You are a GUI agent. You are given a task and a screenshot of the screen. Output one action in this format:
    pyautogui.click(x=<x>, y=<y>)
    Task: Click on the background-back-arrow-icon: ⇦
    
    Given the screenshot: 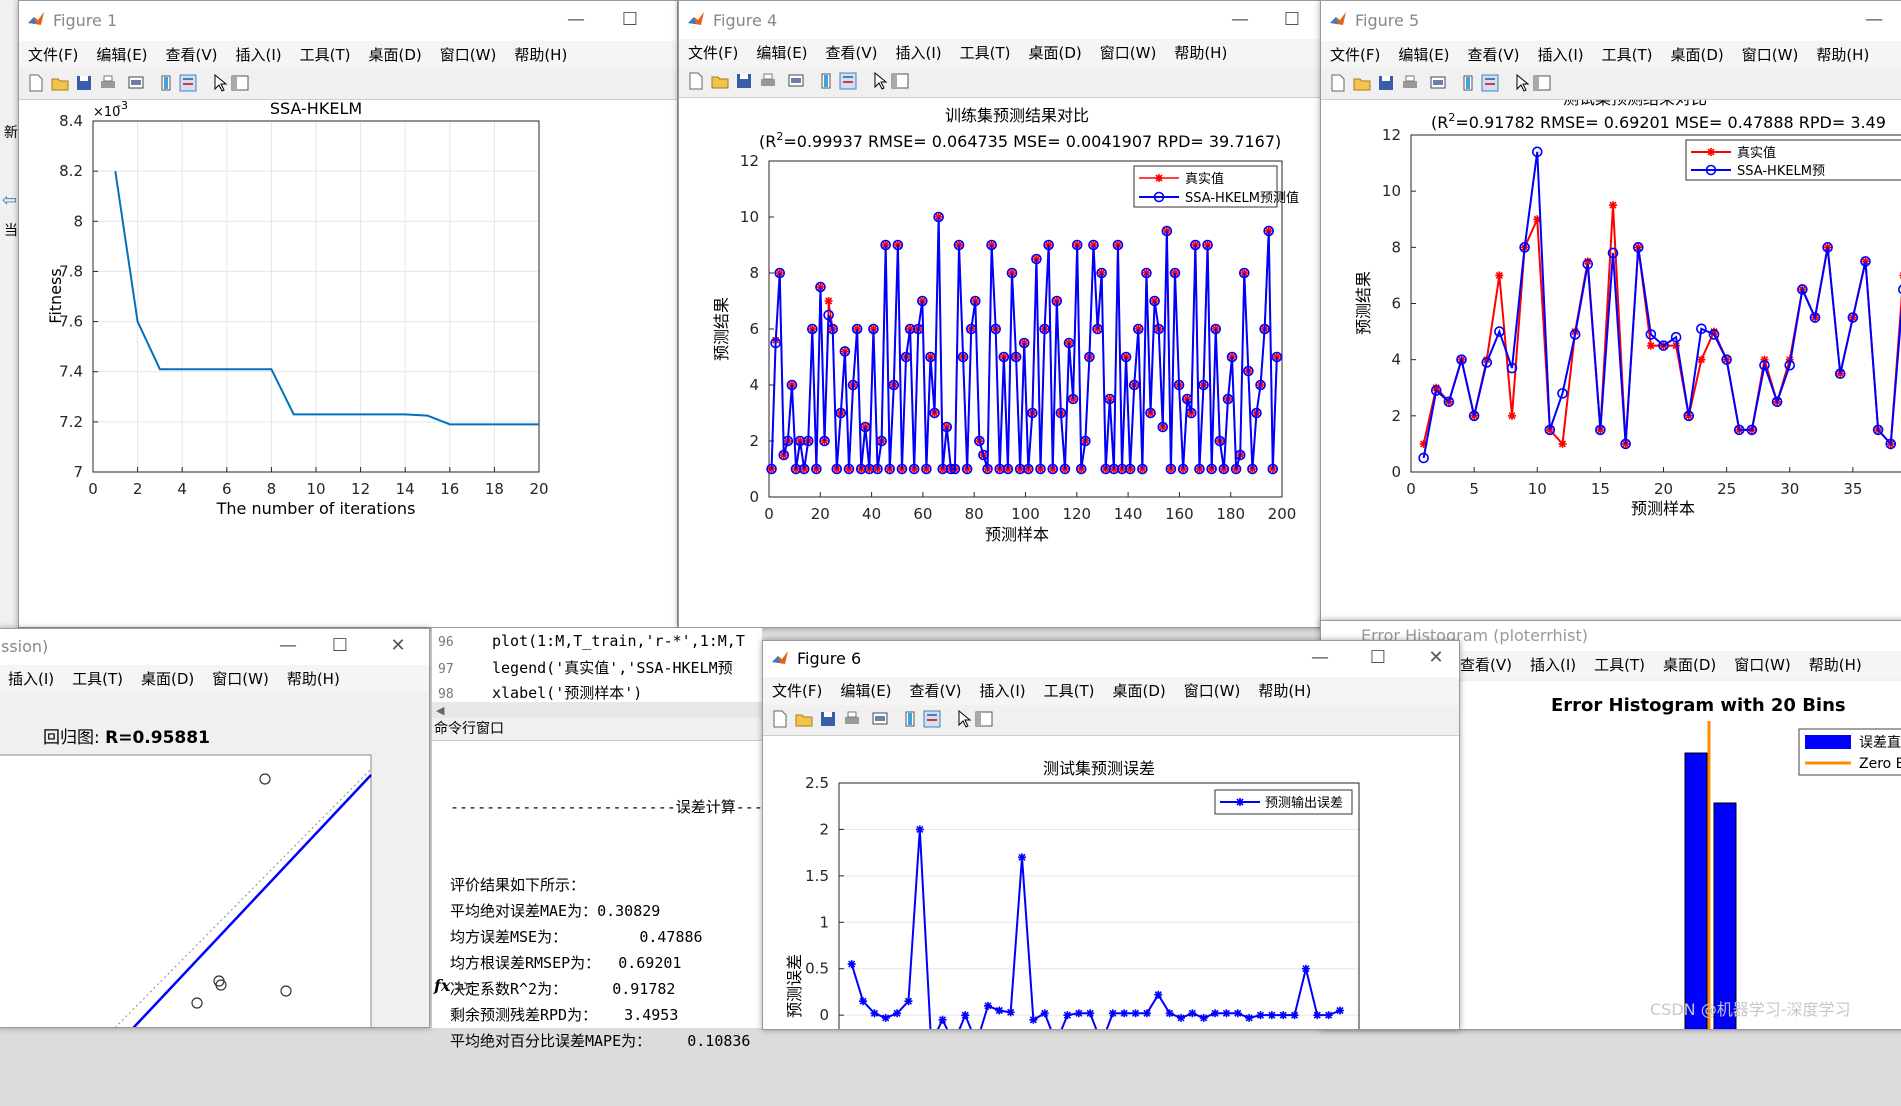 What is the action you would take?
    pyautogui.click(x=9, y=200)
    